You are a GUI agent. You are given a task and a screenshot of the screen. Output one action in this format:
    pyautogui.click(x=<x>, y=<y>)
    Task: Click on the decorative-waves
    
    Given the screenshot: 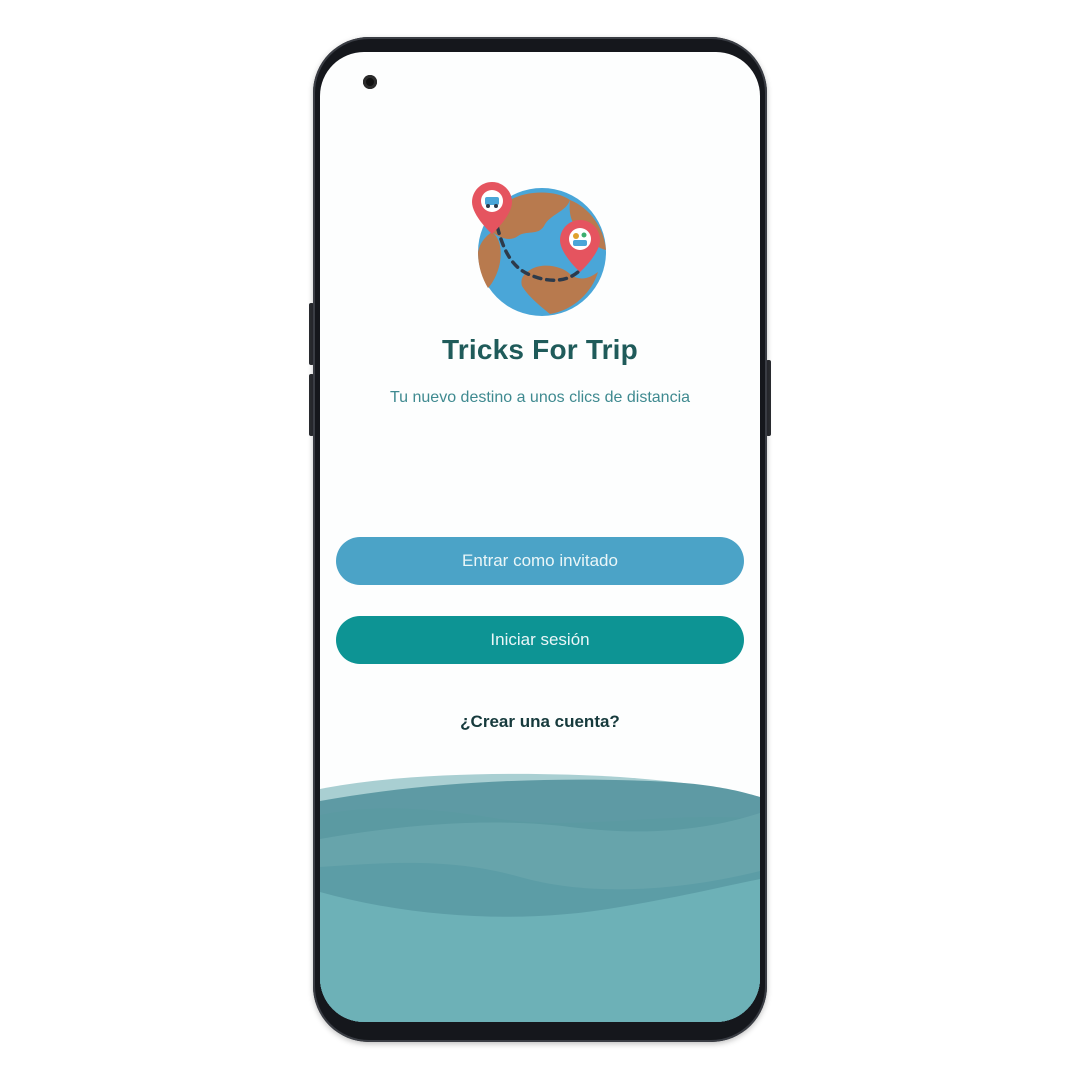 What is the action you would take?
    pyautogui.click(x=540, y=897)
    